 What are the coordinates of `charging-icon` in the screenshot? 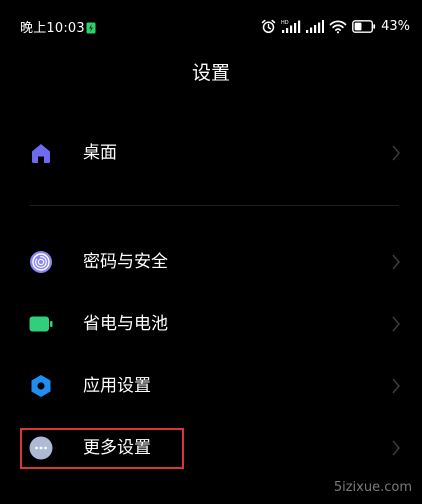 It's located at (91, 26).